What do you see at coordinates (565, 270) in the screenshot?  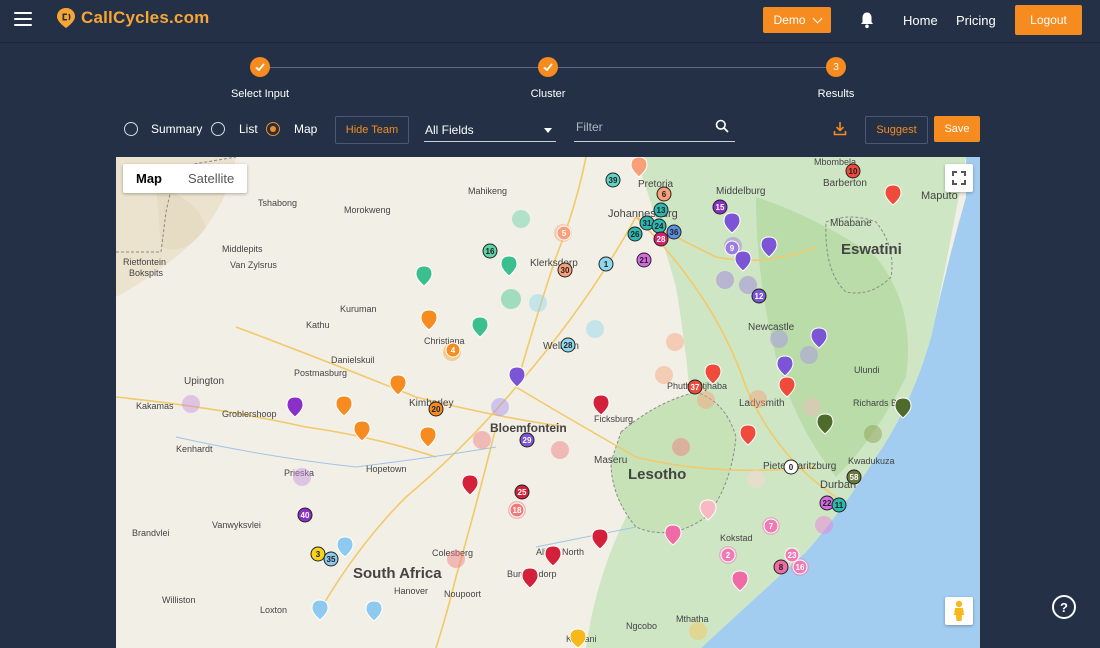 I see `cluster-marker: 30` at bounding box center [565, 270].